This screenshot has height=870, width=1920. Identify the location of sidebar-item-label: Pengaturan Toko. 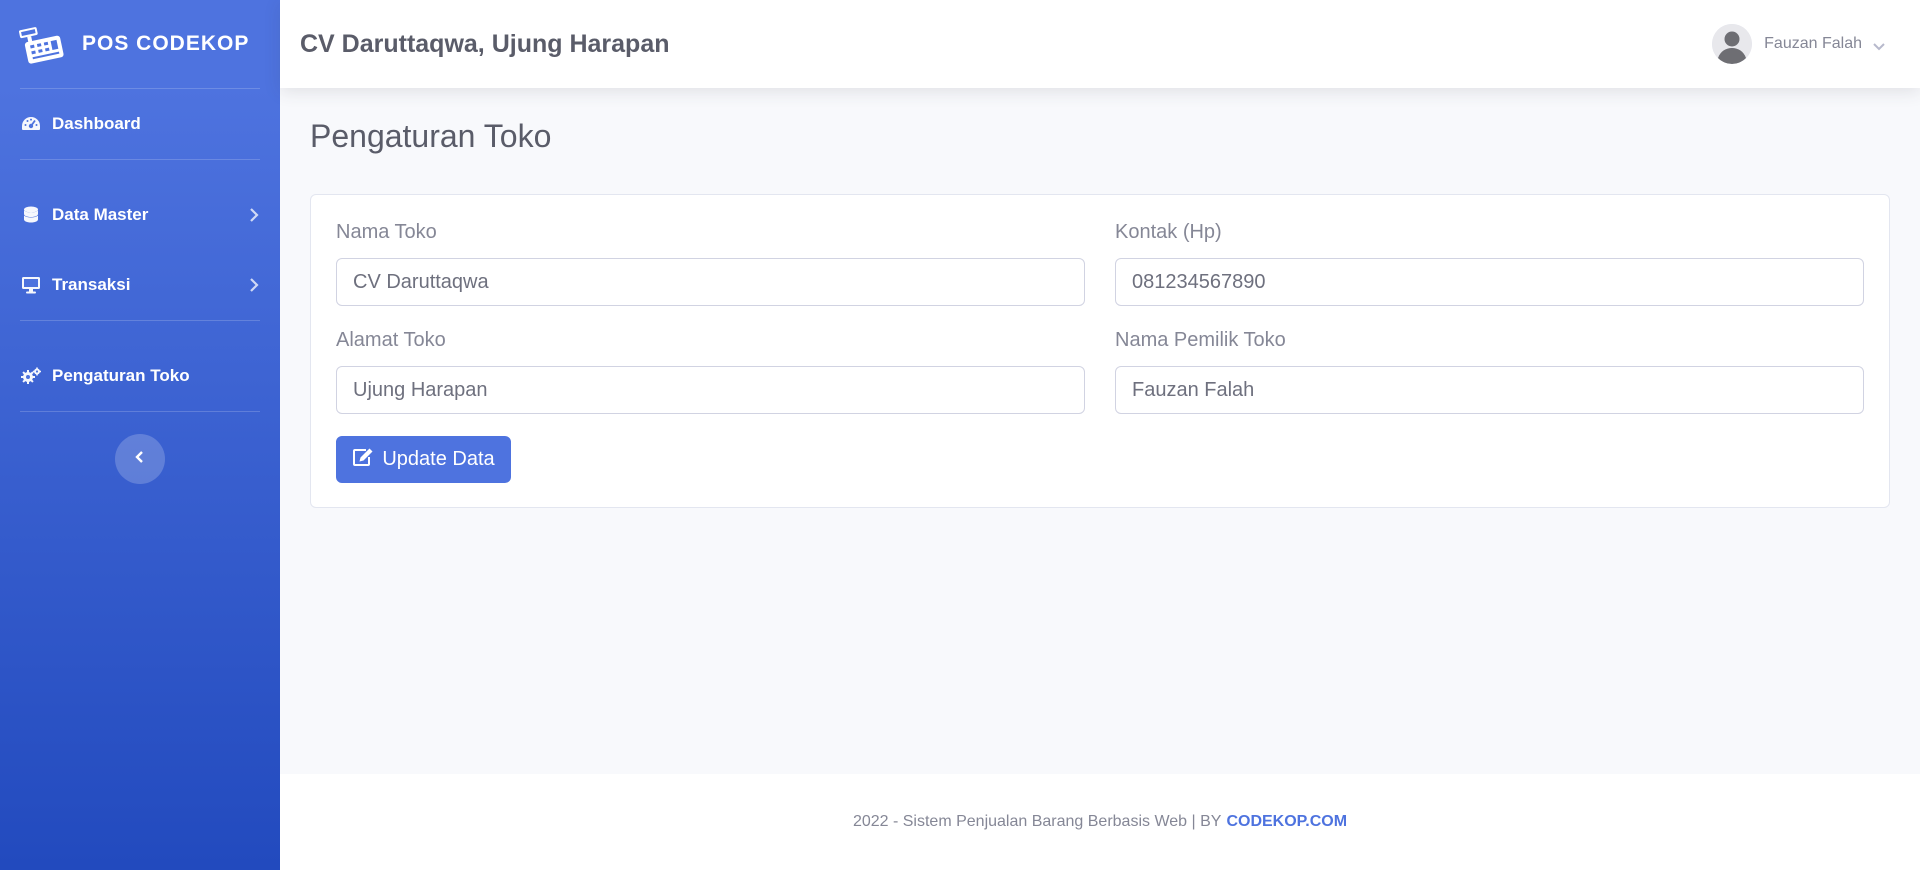
(121, 375).